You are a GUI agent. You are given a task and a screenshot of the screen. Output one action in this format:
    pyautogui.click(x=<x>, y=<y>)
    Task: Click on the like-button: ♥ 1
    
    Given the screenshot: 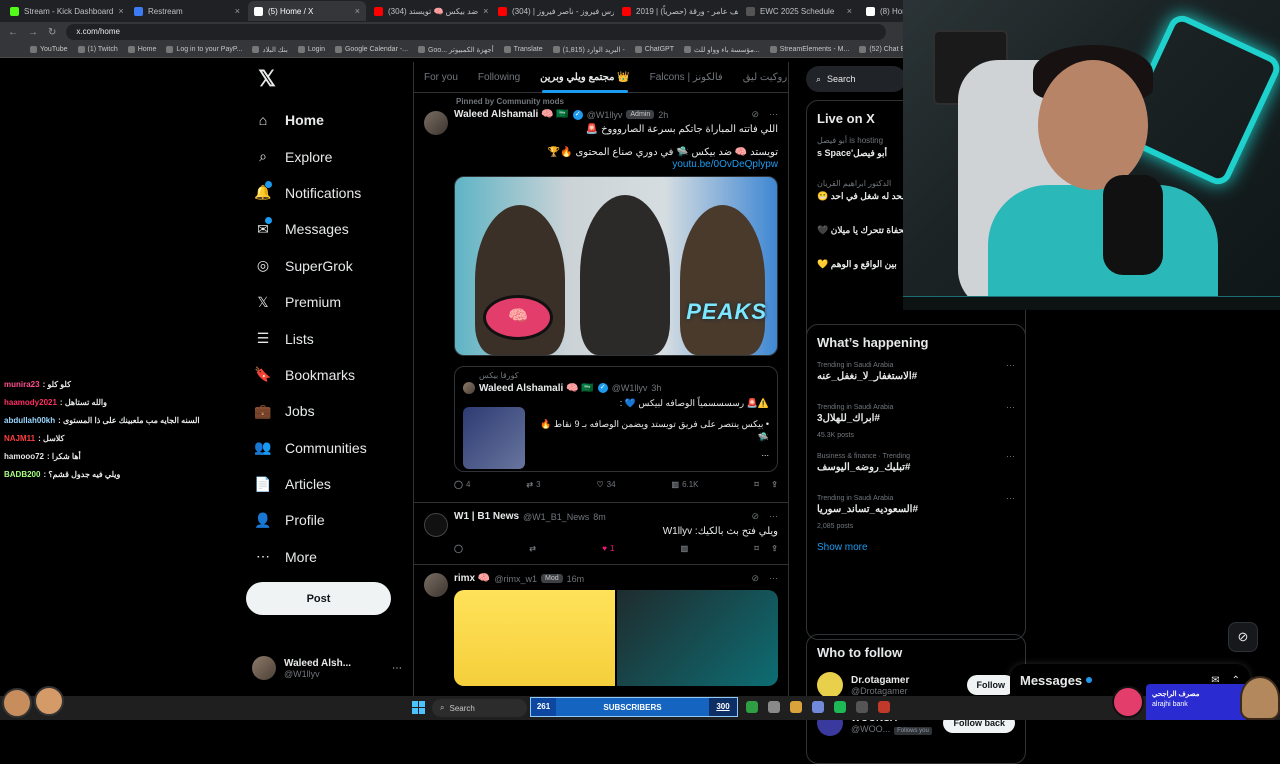 What is the action you would take?
    pyautogui.click(x=608, y=548)
    